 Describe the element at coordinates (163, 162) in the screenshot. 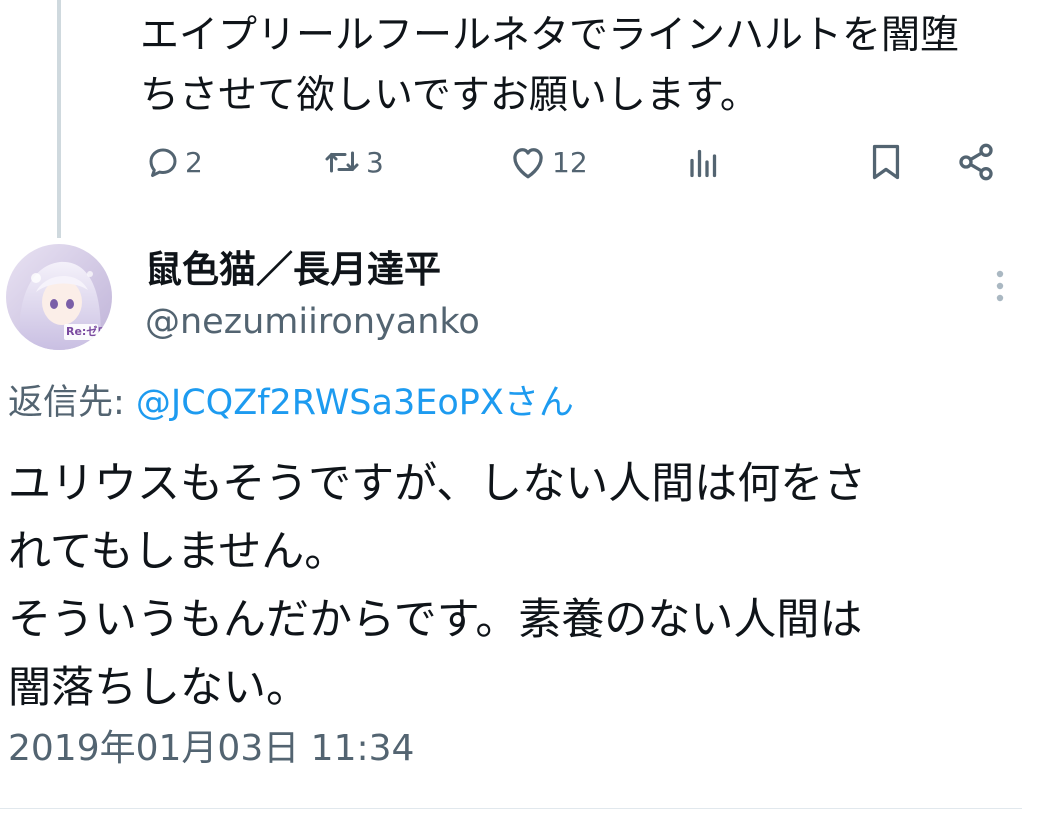

I see `reply-icon` at that location.